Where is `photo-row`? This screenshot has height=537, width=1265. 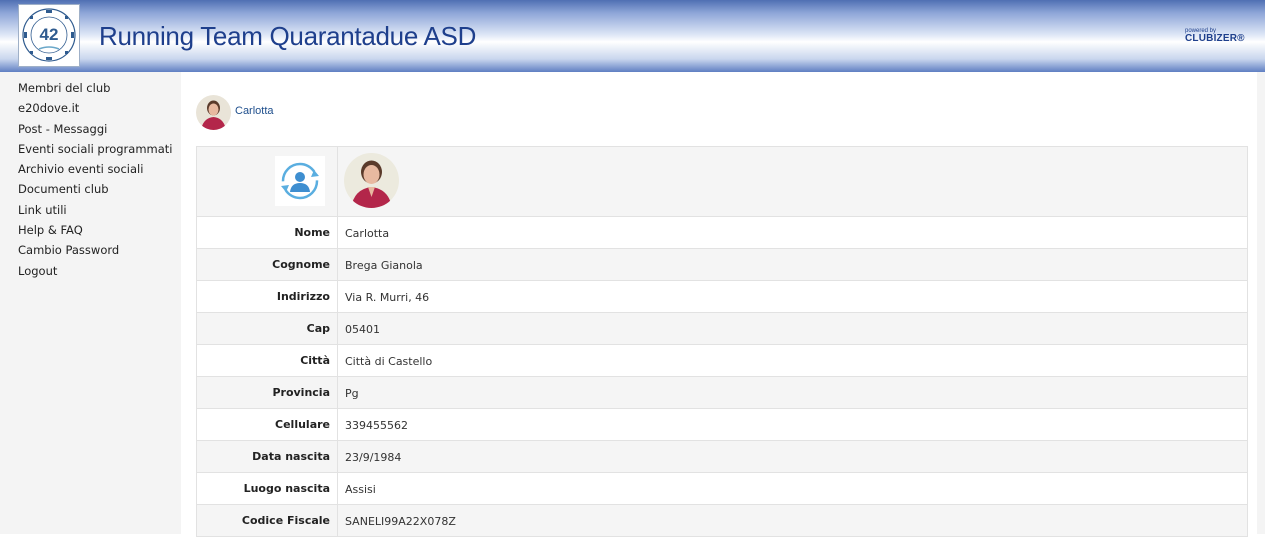 photo-row is located at coordinates (722, 181).